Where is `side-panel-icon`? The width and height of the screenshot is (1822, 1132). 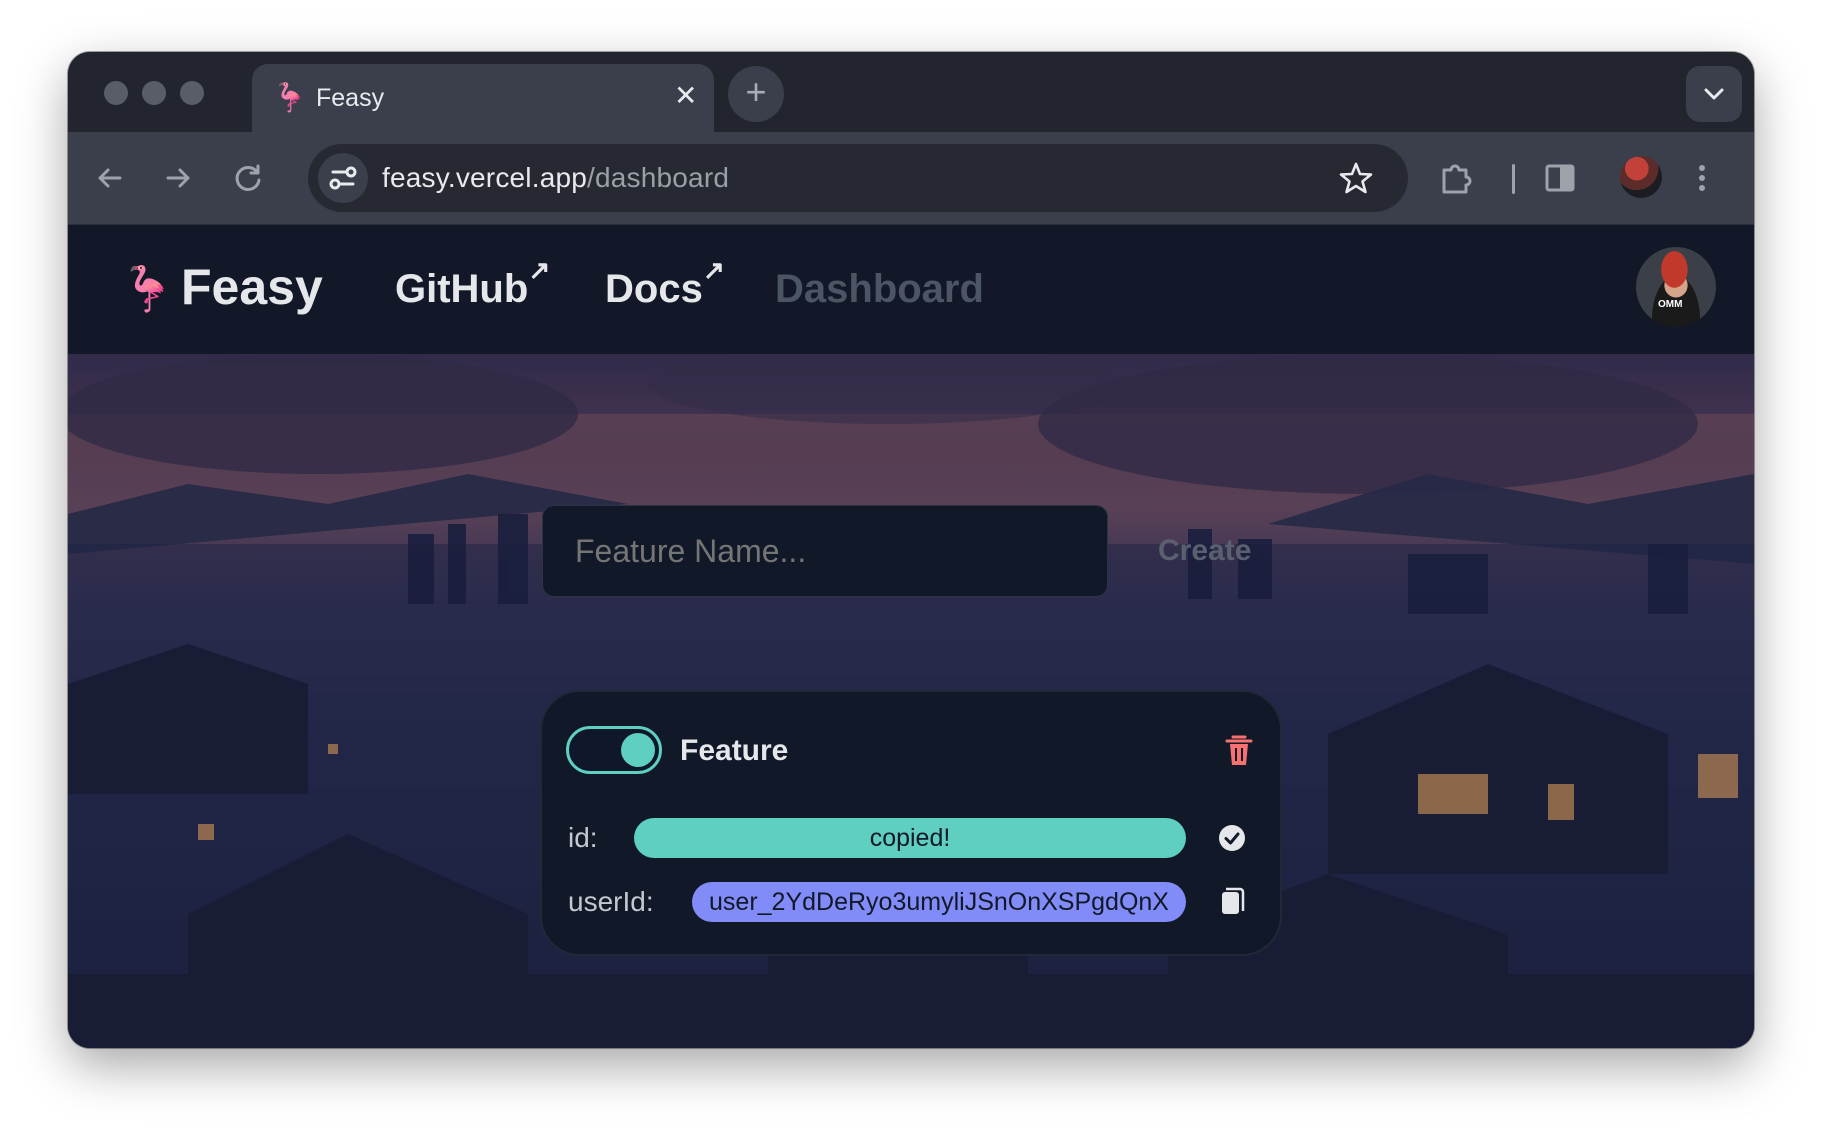 side-panel-icon is located at coordinates (1560, 178).